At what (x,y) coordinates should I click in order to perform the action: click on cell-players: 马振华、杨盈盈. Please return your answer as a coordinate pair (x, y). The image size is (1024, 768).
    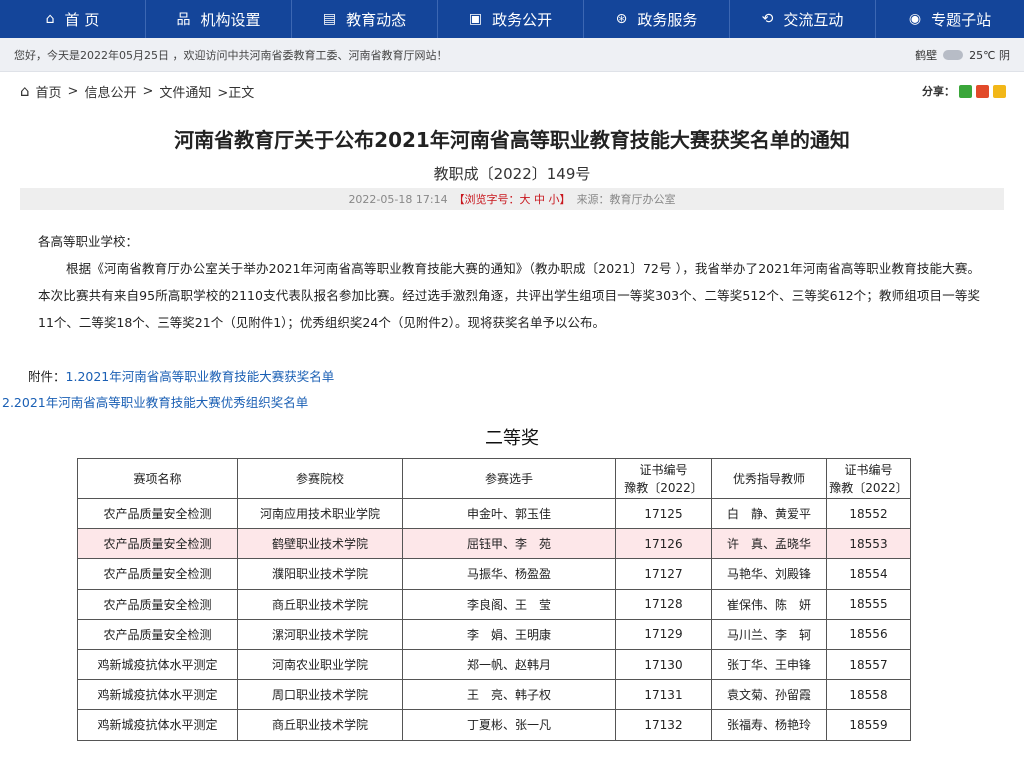
    Looking at the image, I should click on (509, 574).